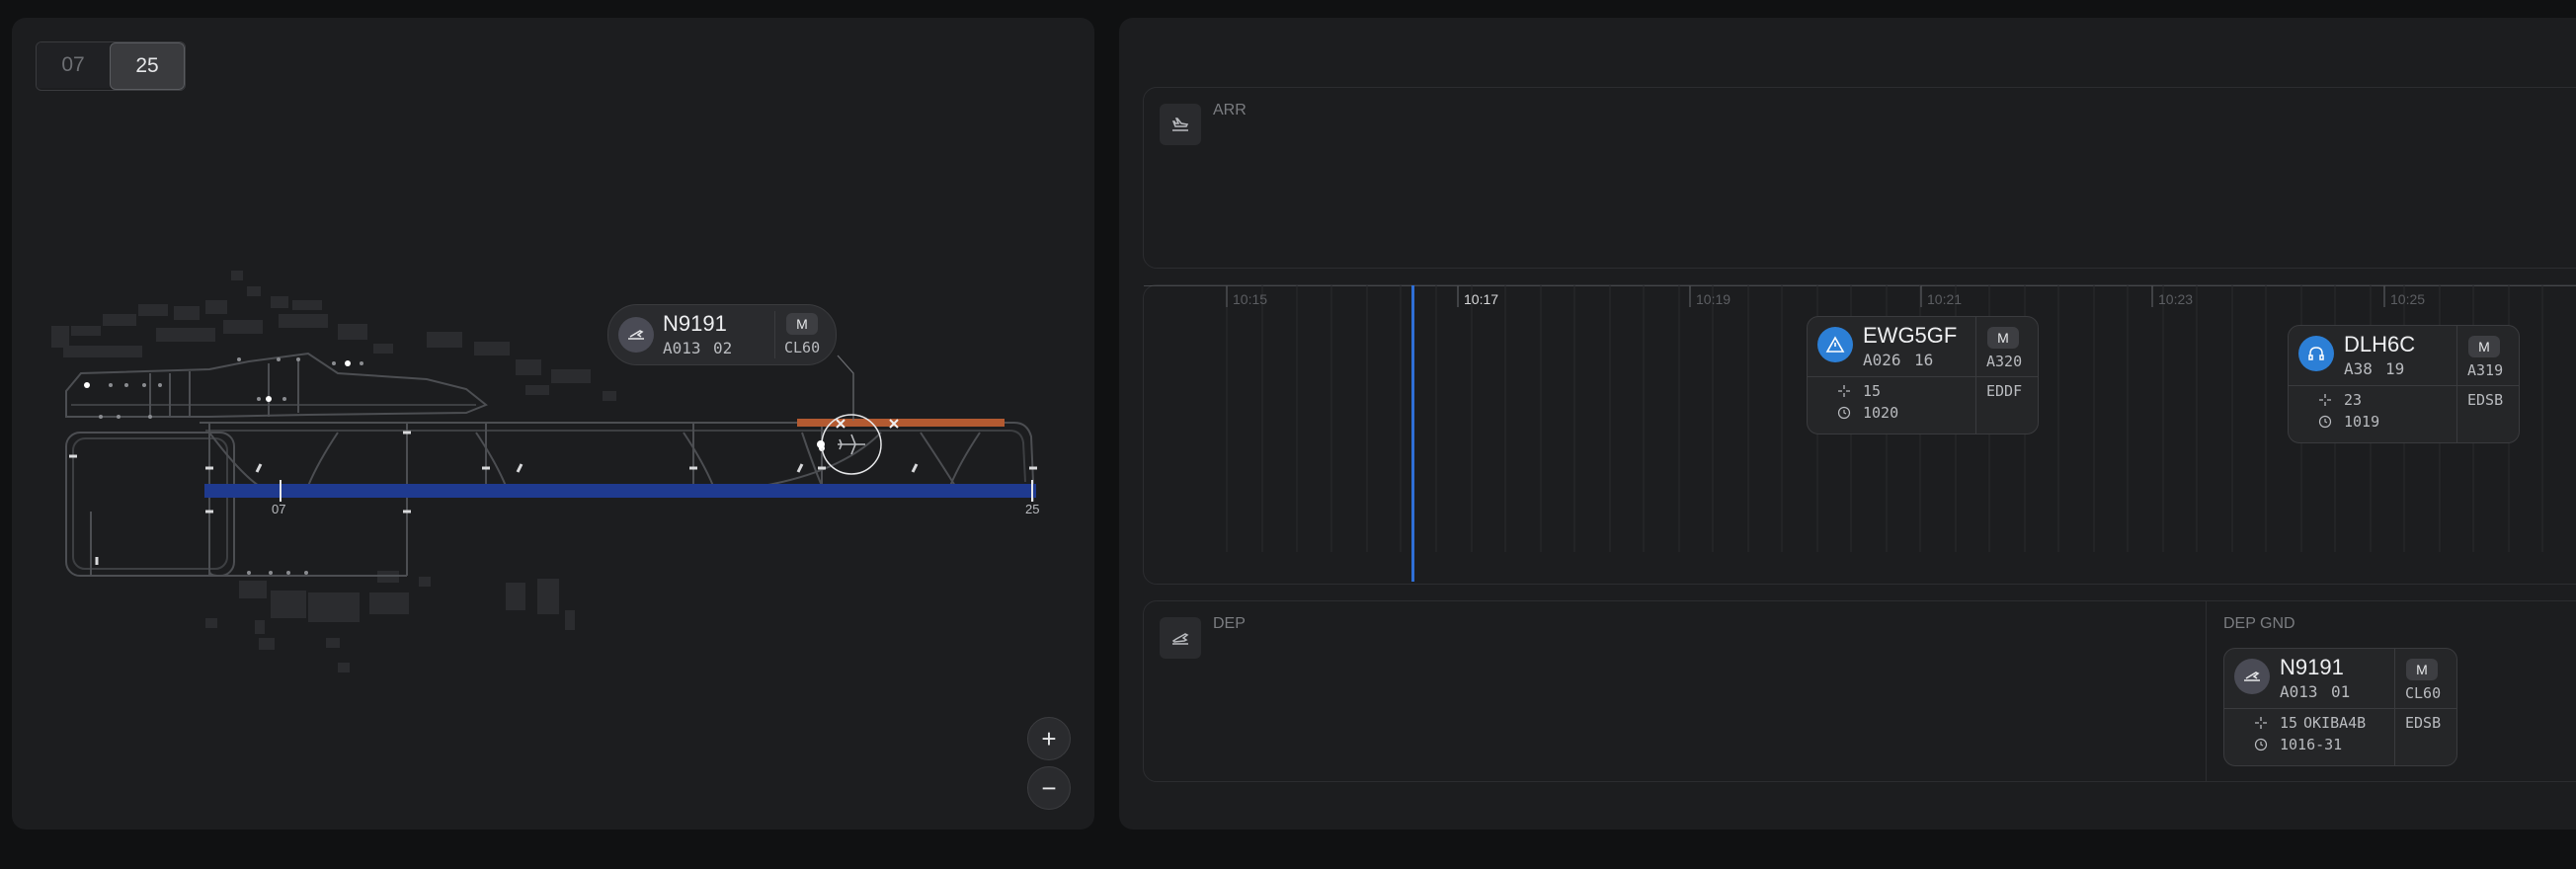 This screenshot has width=2576, height=869. I want to click on strip-destination: EDDF, so click(2004, 391).